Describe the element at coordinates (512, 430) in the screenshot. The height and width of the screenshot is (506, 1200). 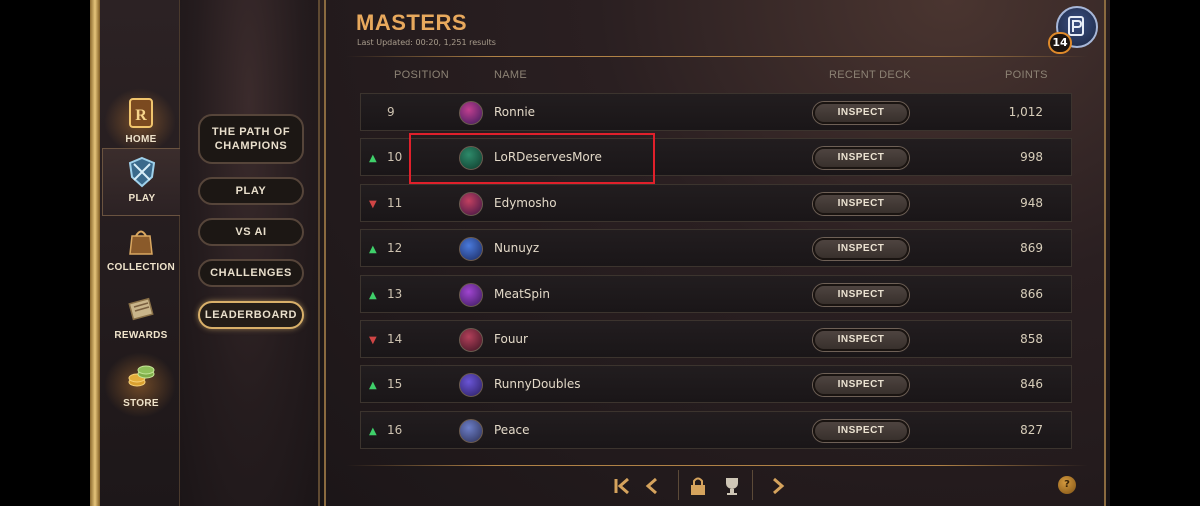
I see `player-name: Peace` at that location.